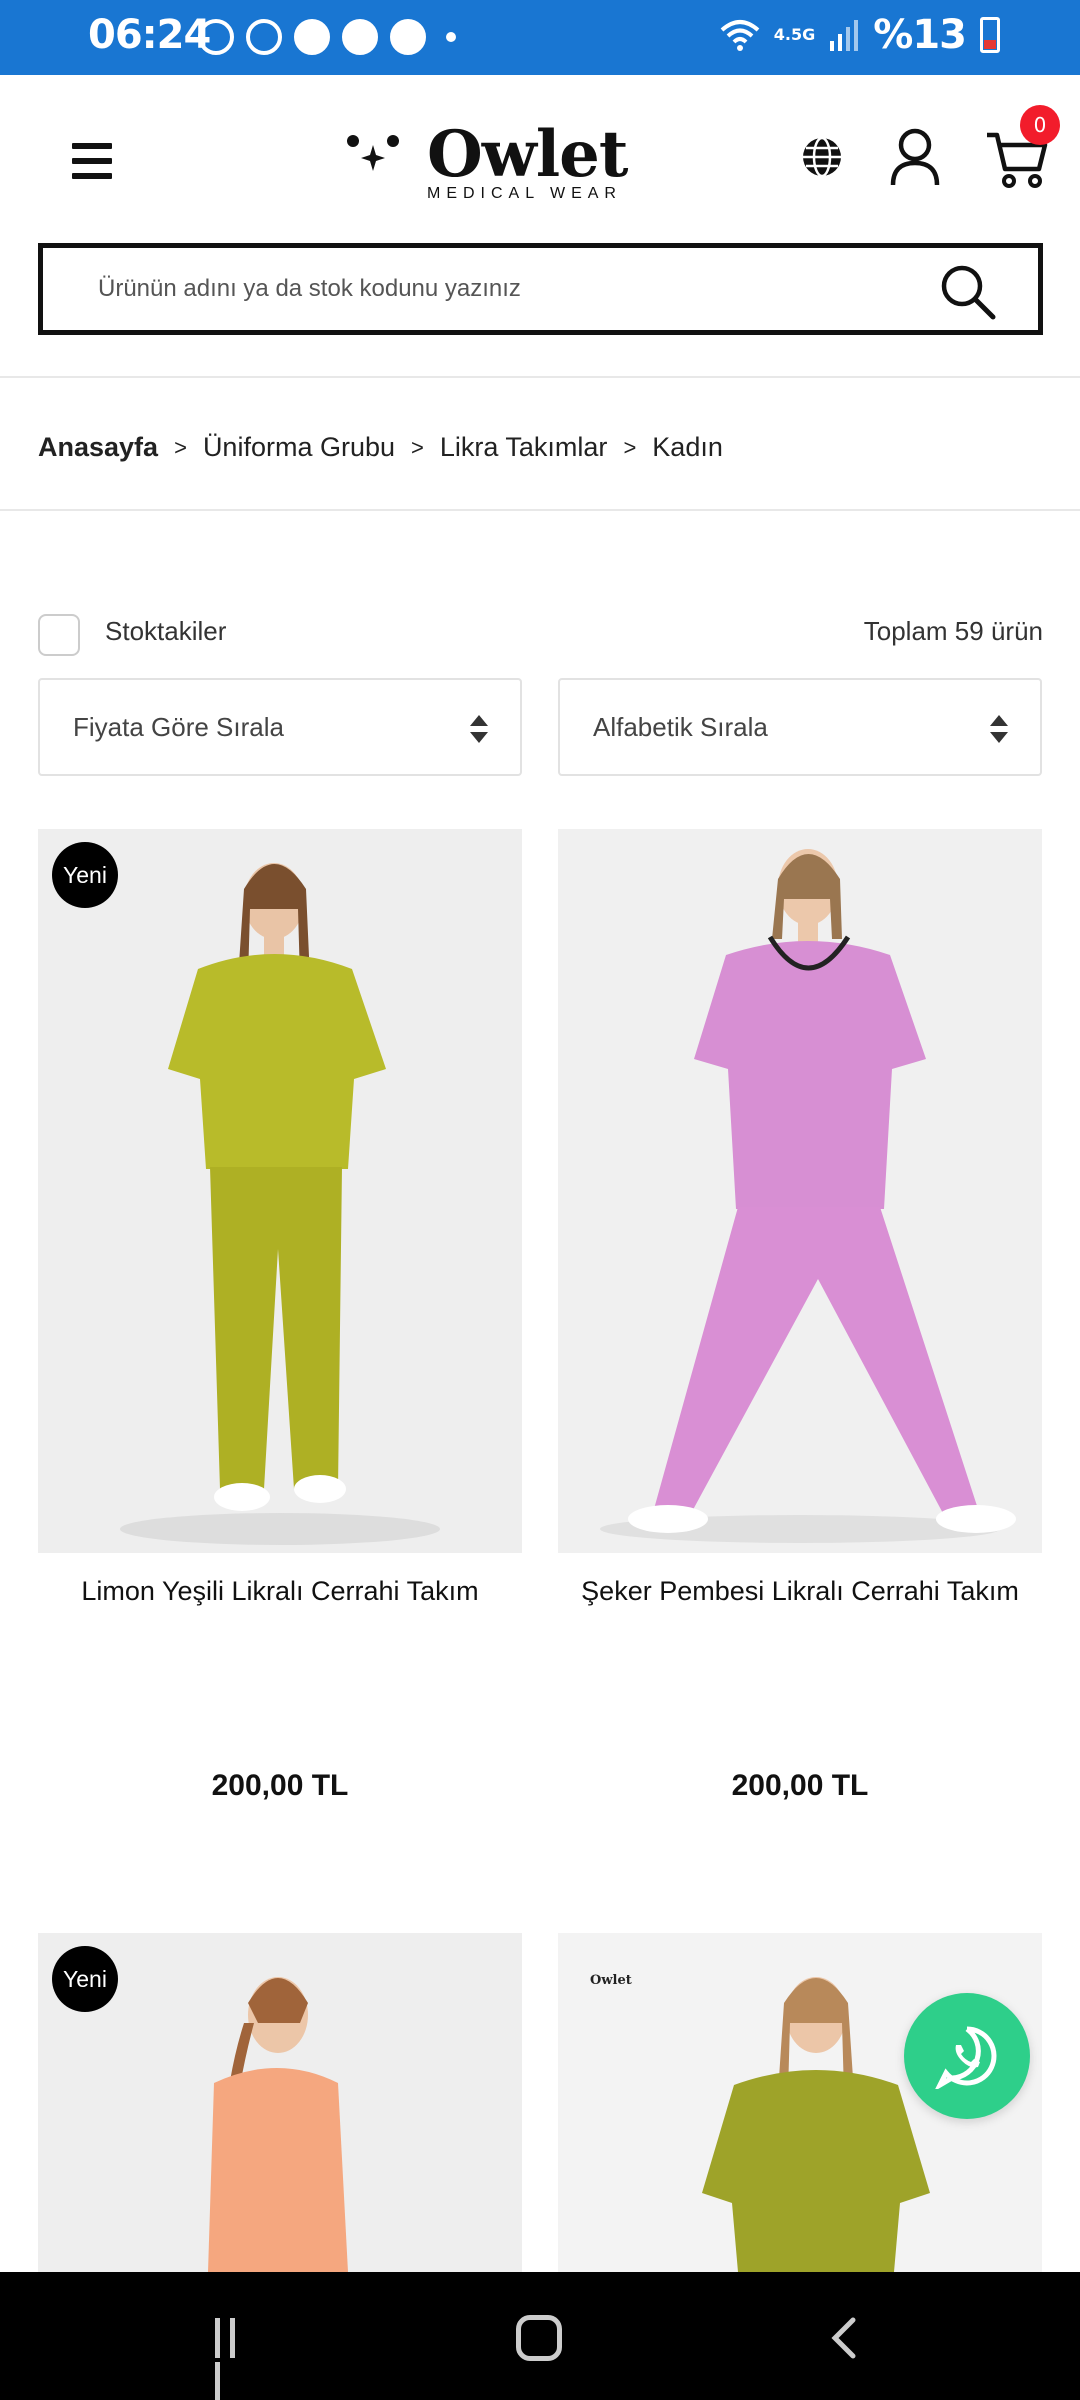 The height and width of the screenshot is (2400, 1080). I want to click on brand-name: Owlet, so click(527, 154).